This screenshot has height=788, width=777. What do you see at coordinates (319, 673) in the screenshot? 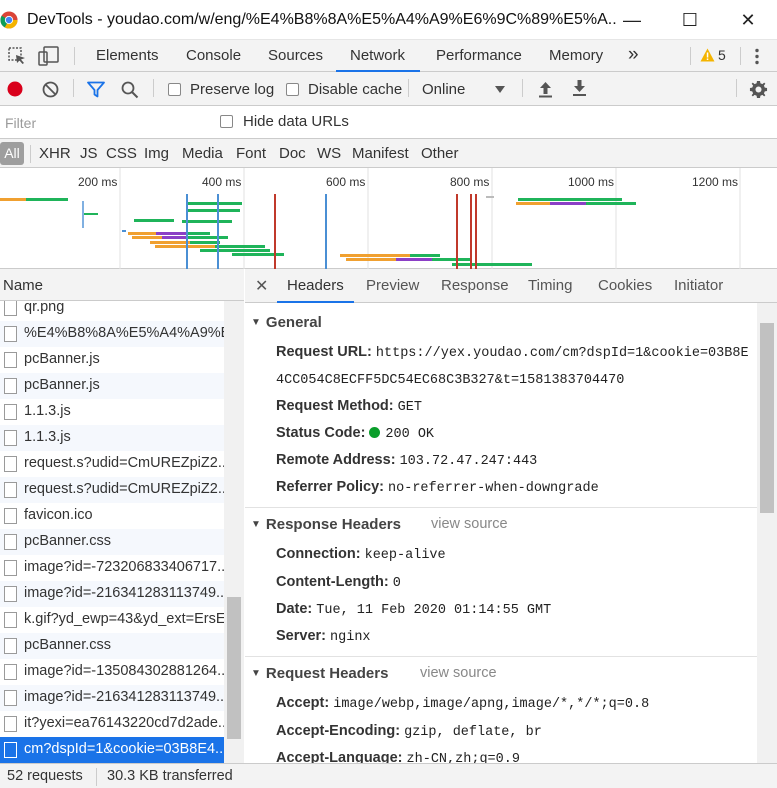
I see `request-headers-section-header: ▼ Request Headers` at bounding box center [319, 673].